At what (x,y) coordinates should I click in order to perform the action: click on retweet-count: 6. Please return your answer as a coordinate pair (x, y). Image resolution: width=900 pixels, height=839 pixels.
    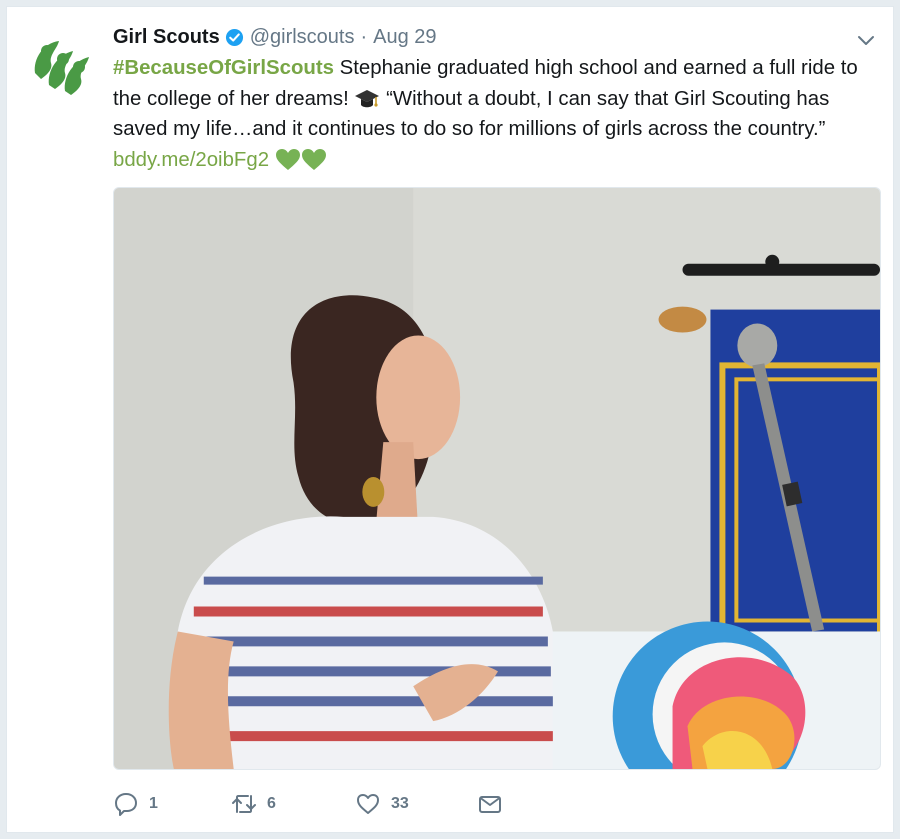
    Looking at the image, I should click on (271, 803).